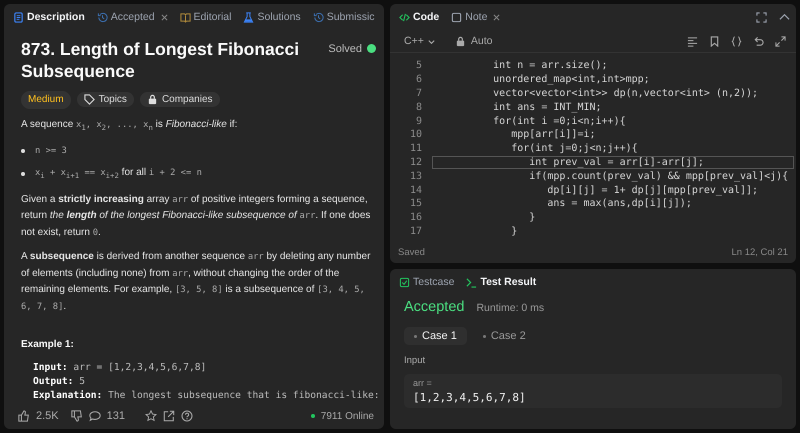  What do you see at coordinates (404, 17) in the screenshot?
I see `code-icon` at bounding box center [404, 17].